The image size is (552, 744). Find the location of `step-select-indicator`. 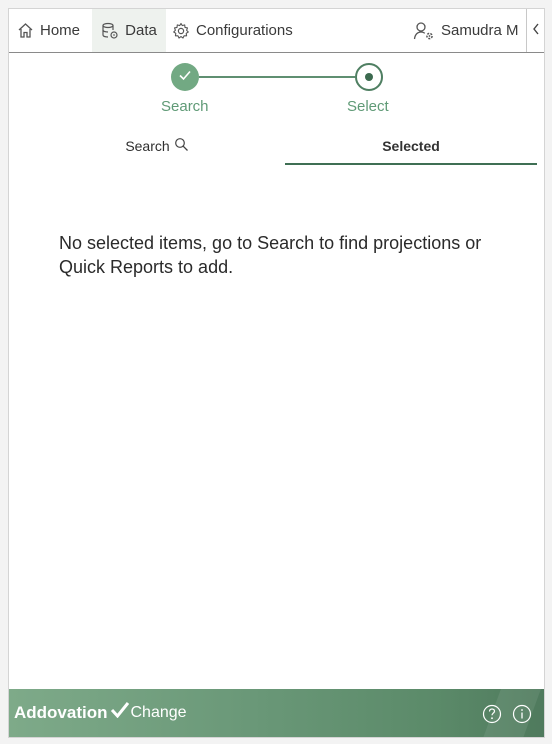

step-select-indicator is located at coordinates (369, 77).